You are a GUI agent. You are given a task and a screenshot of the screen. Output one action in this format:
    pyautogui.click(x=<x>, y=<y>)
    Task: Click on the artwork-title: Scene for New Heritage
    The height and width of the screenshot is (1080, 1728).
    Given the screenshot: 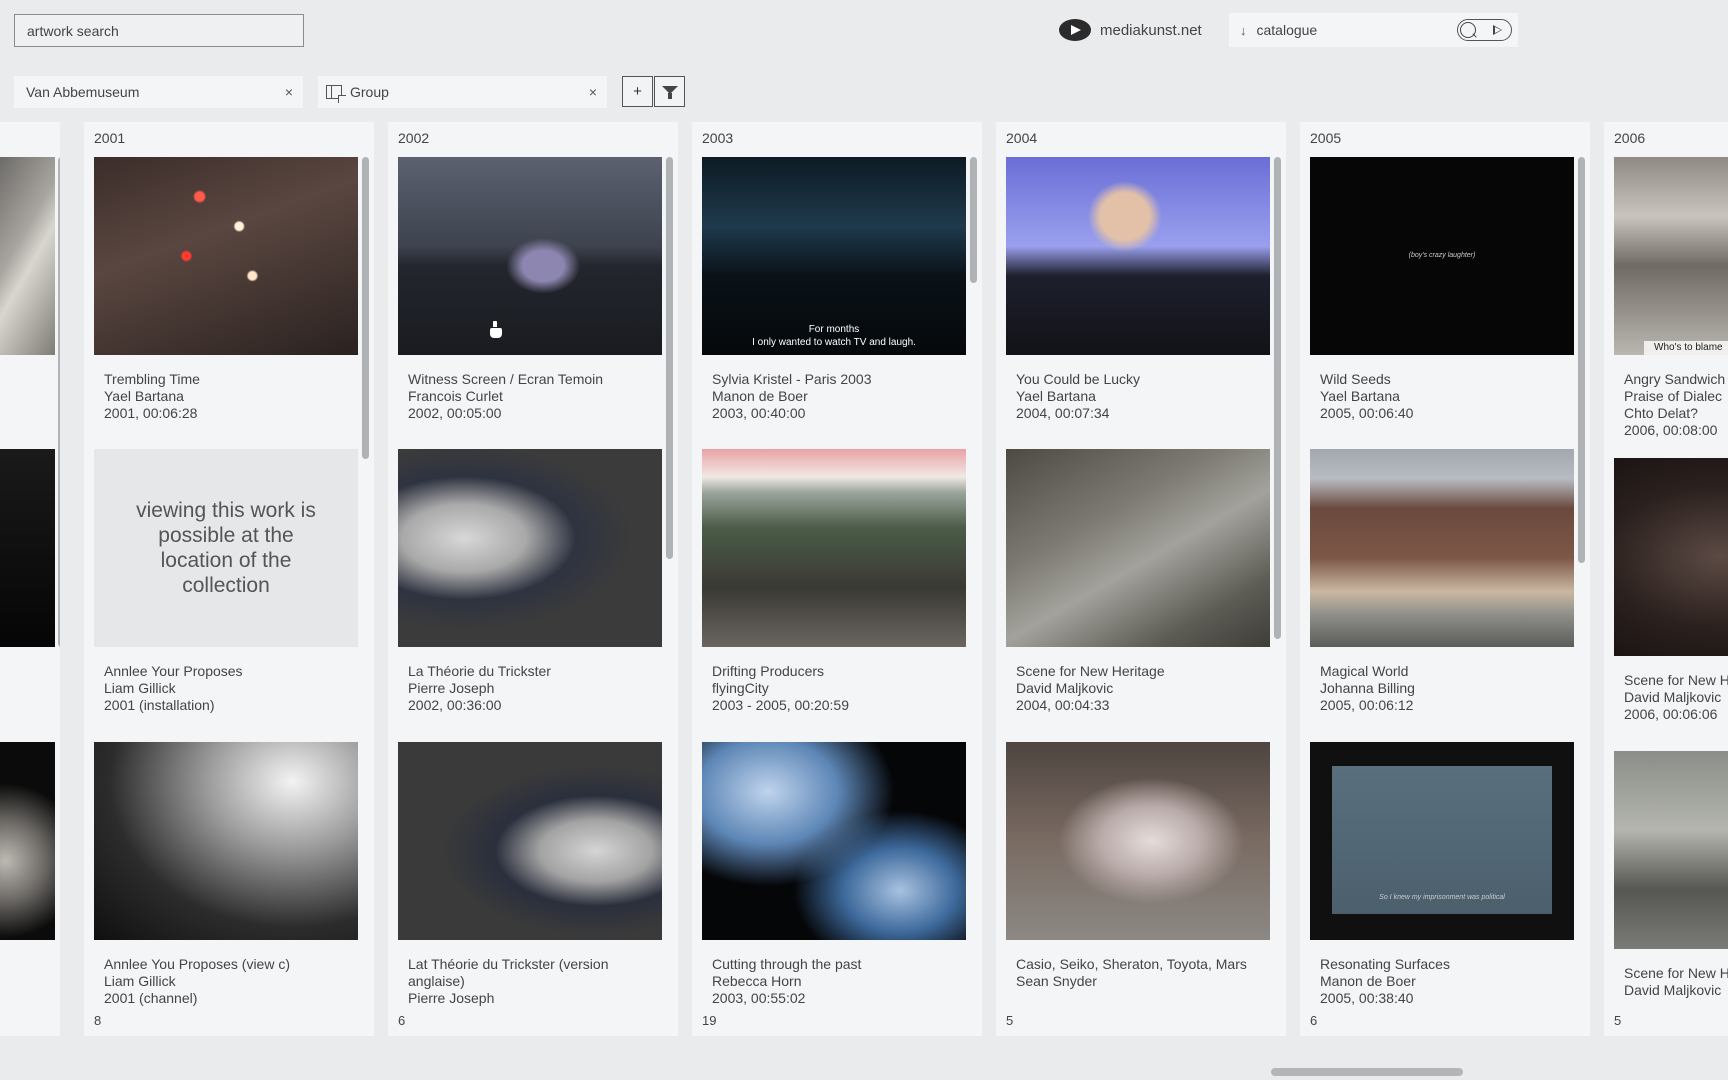 What is the action you would take?
    pyautogui.click(x=1090, y=671)
    